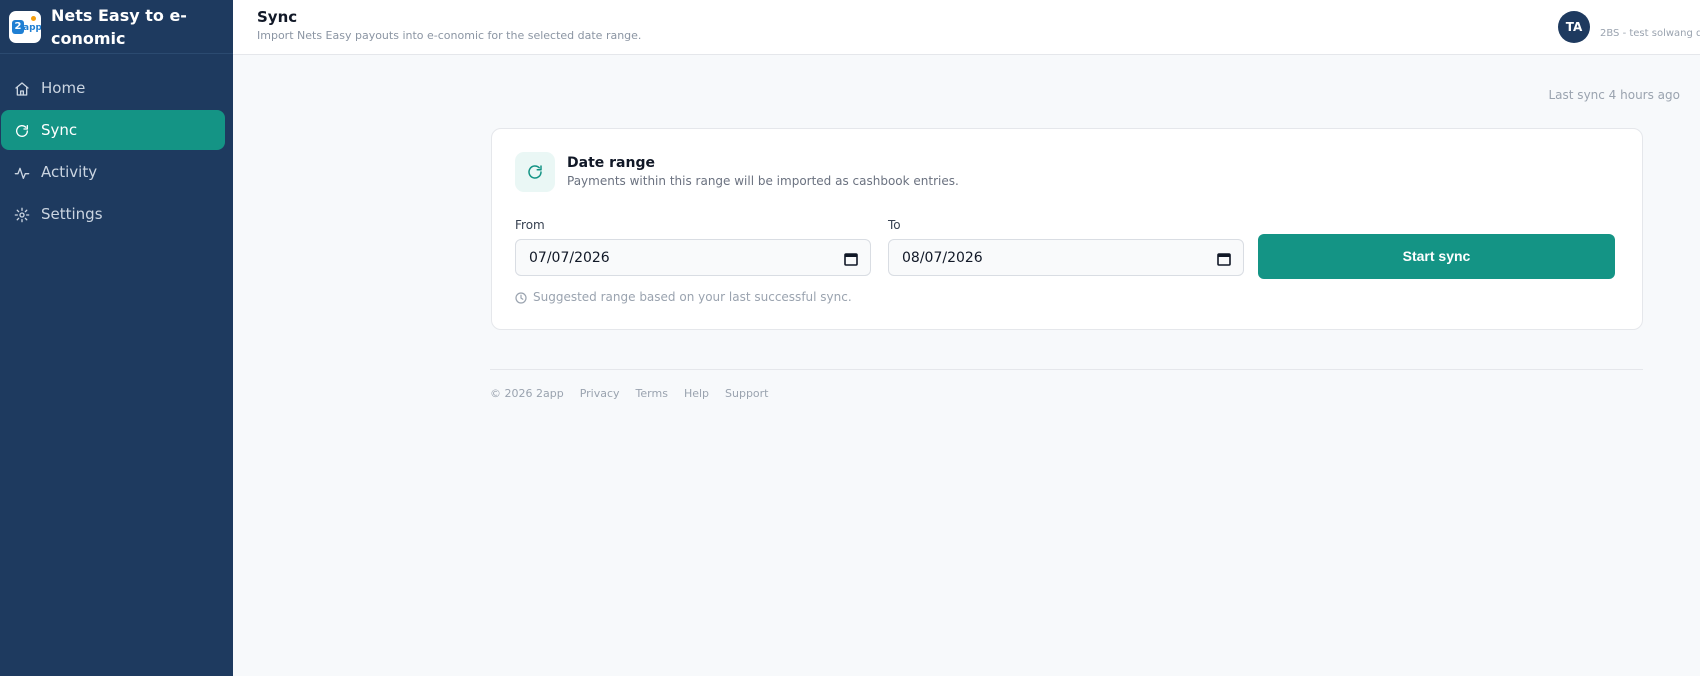 The width and height of the screenshot is (1700, 676). Describe the element at coordinates (277, 17) in the screenshot. I see `page-title: Sync` at that location.